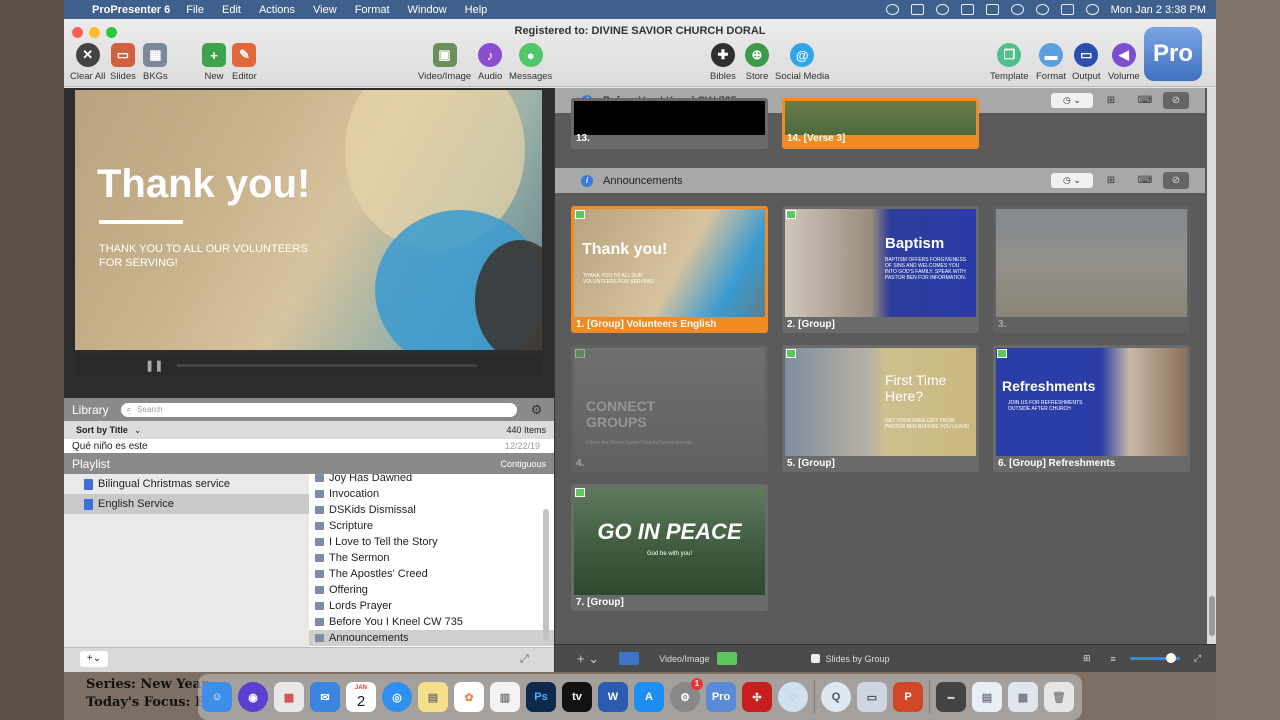 The width and height of the screenshot is (1280, 720). I want to click on playlist-item-selected: Announcements, so click(431, 638).